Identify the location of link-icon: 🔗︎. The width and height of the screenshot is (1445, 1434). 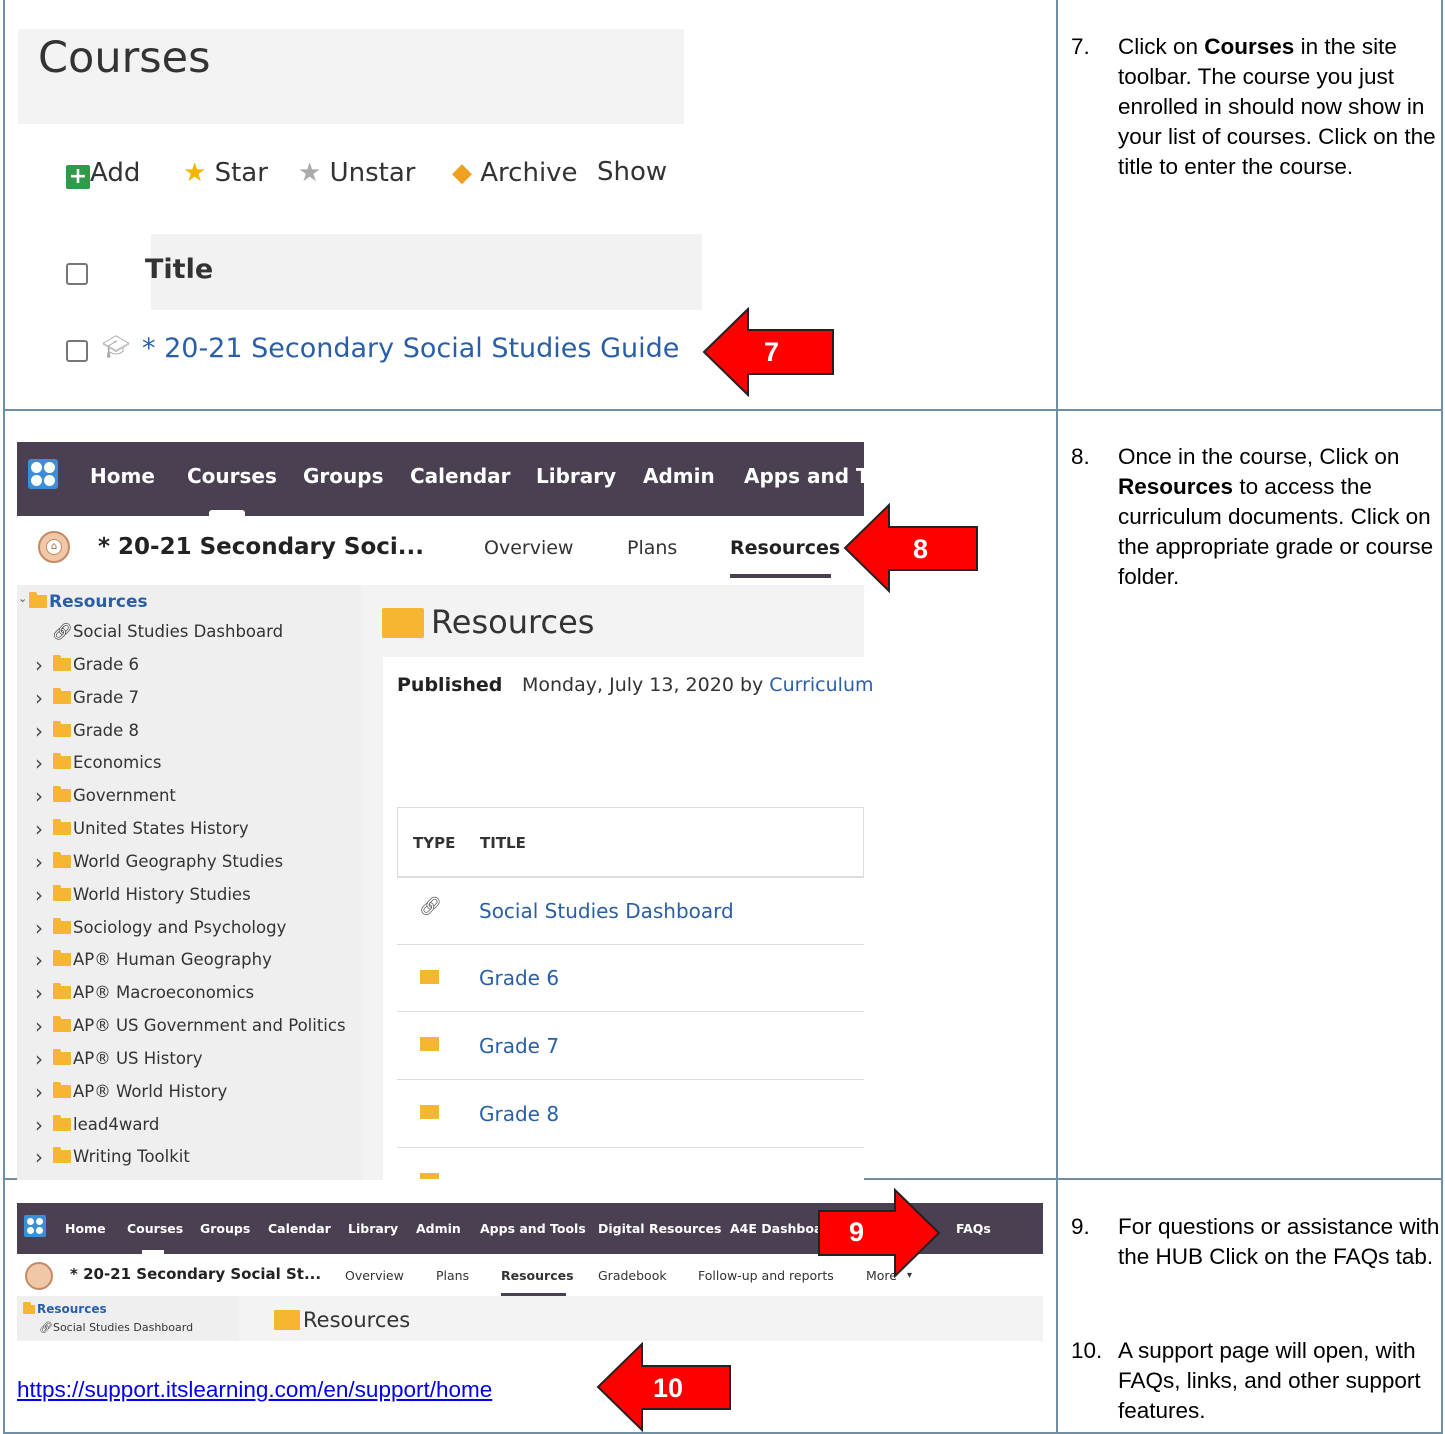
(62, 631).